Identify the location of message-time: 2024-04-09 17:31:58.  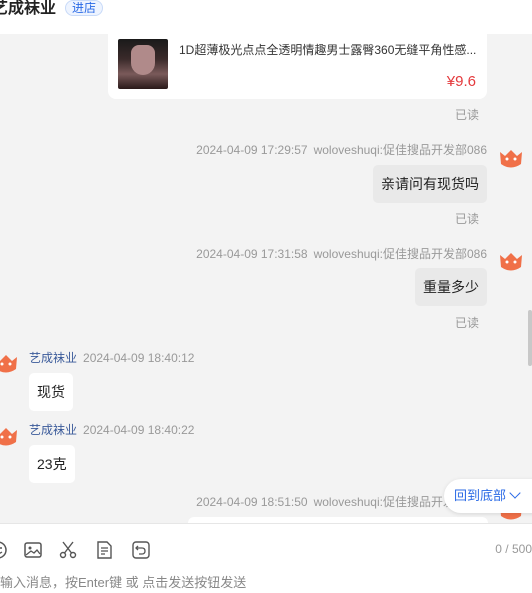
(252, 254).